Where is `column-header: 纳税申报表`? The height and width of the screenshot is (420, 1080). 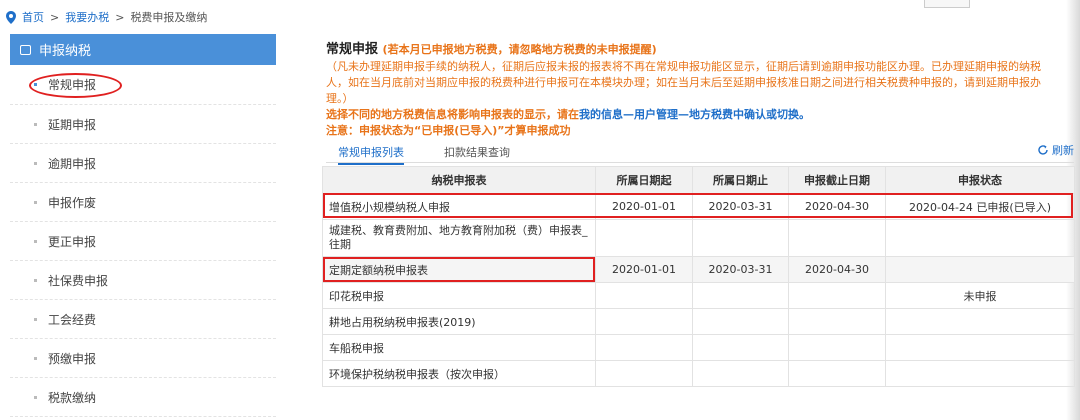
column-header: 纳税申报表 is located at coordinates (459, 180).